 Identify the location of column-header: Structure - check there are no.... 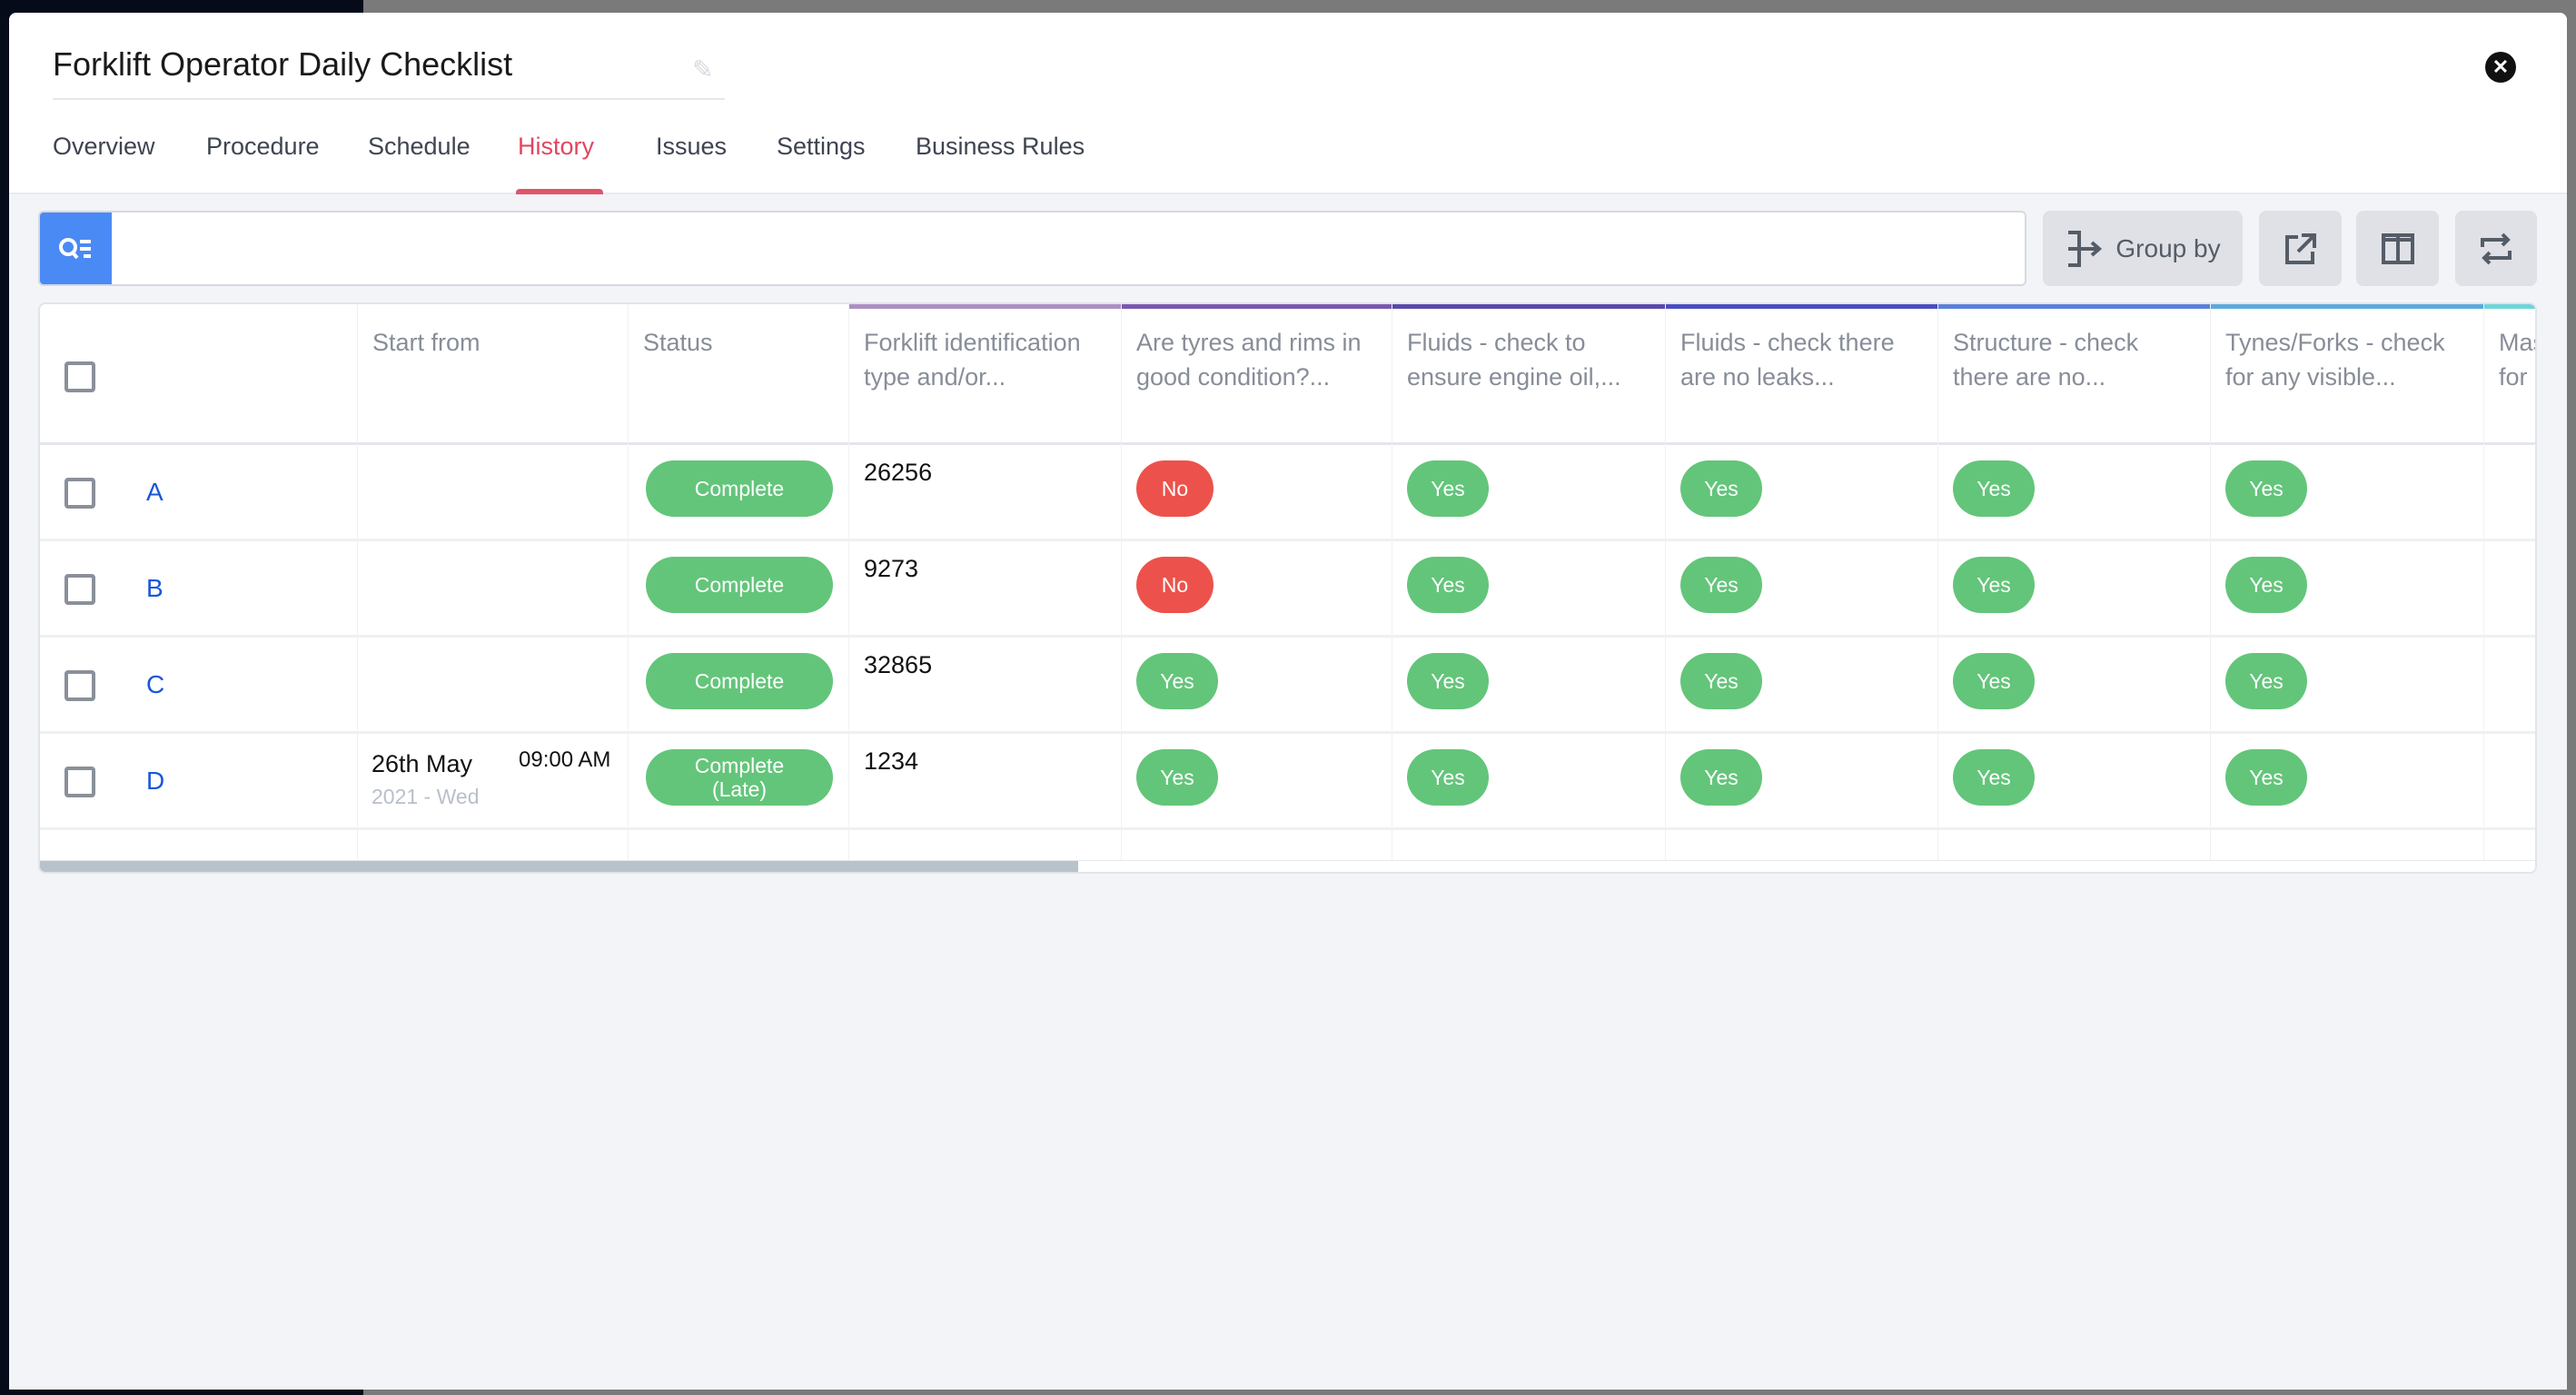
(2073, 374).